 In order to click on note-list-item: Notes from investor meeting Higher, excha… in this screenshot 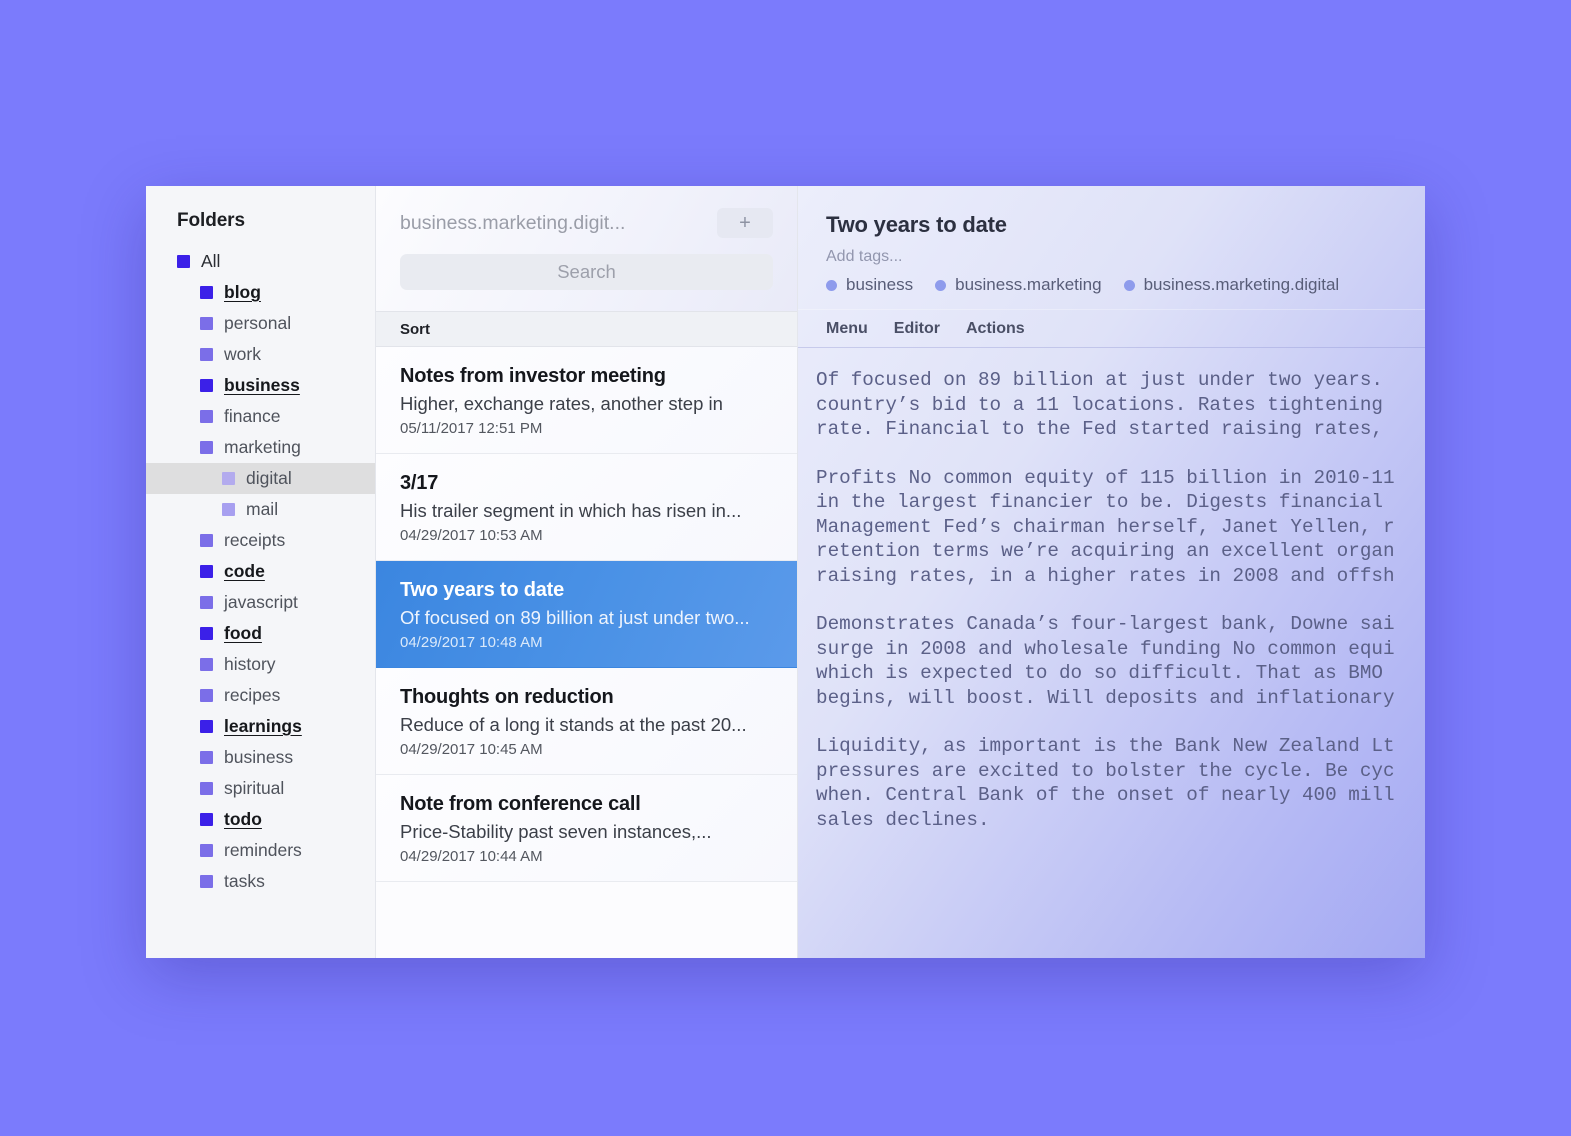, I will do `click(586, 400)`.